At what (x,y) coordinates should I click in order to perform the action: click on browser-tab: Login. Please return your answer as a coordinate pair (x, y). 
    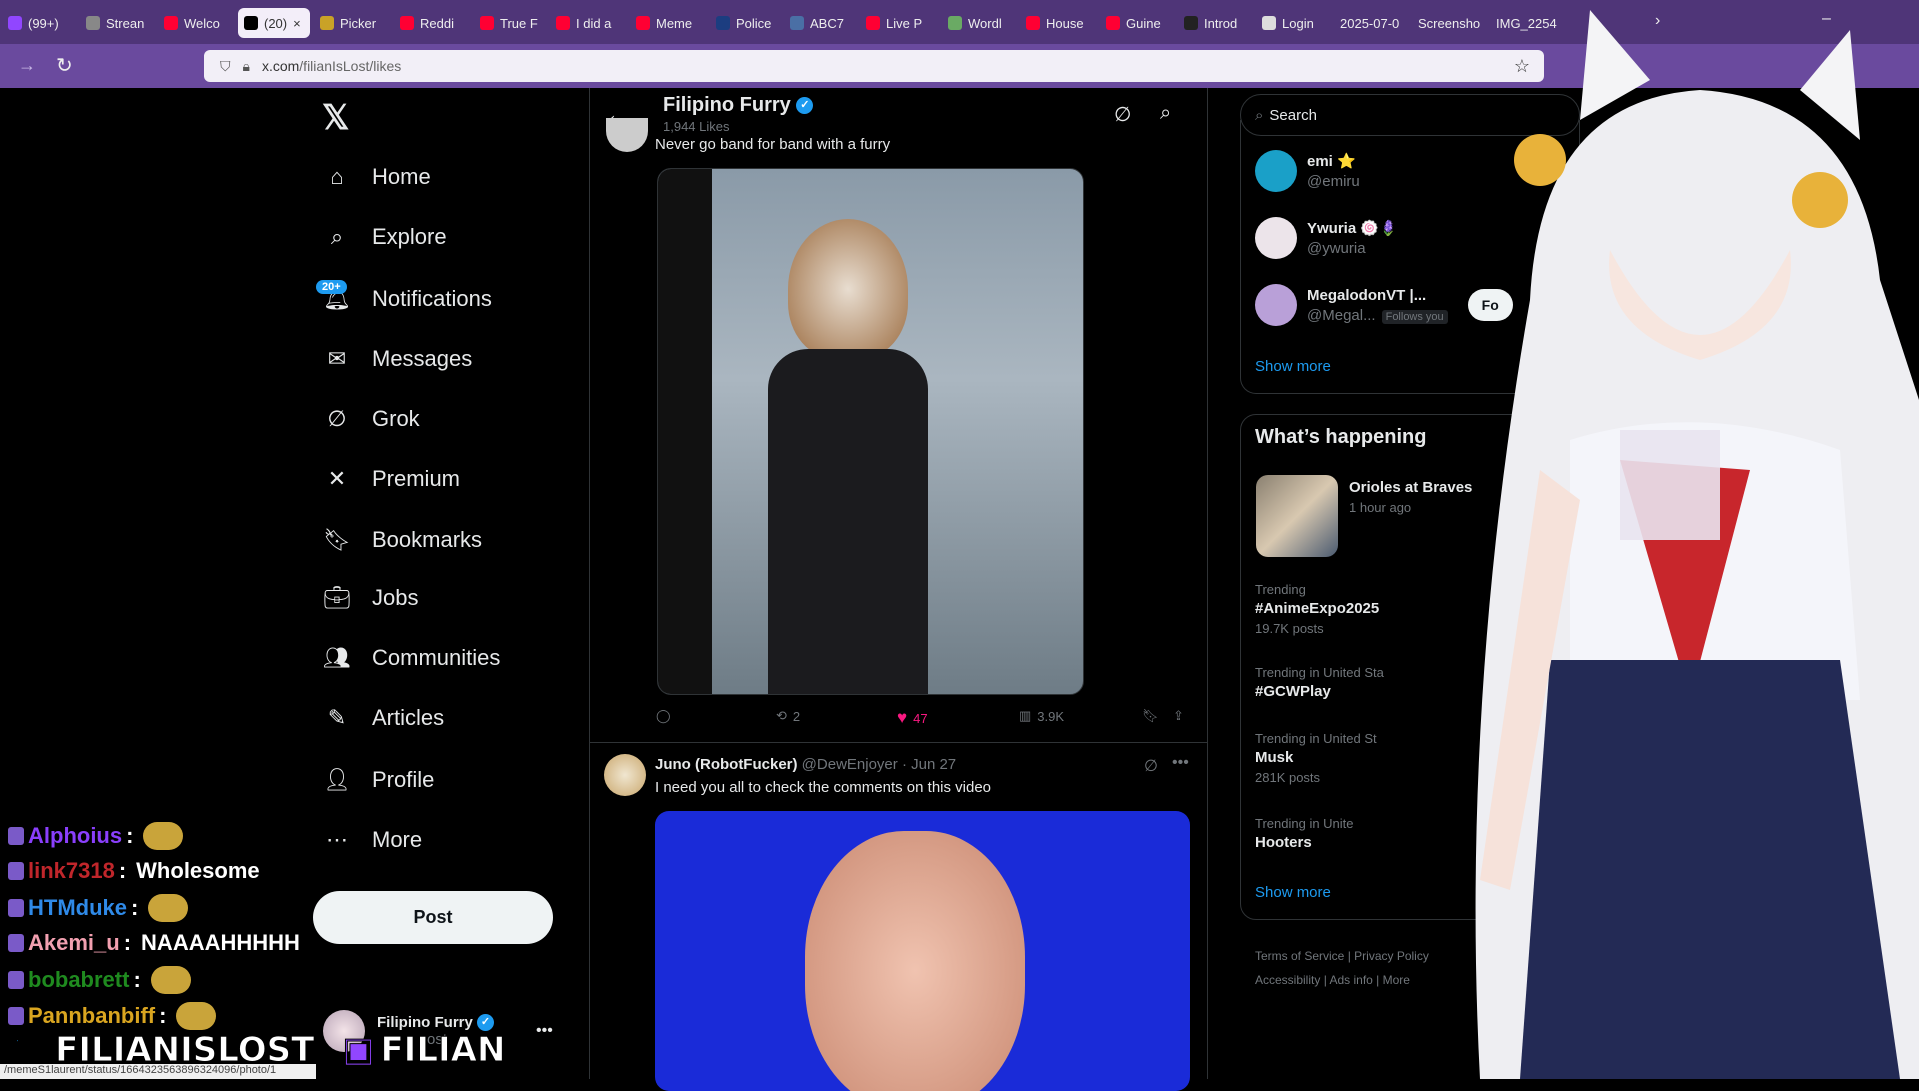
    Looking at the image, I should click on (1299, 23).